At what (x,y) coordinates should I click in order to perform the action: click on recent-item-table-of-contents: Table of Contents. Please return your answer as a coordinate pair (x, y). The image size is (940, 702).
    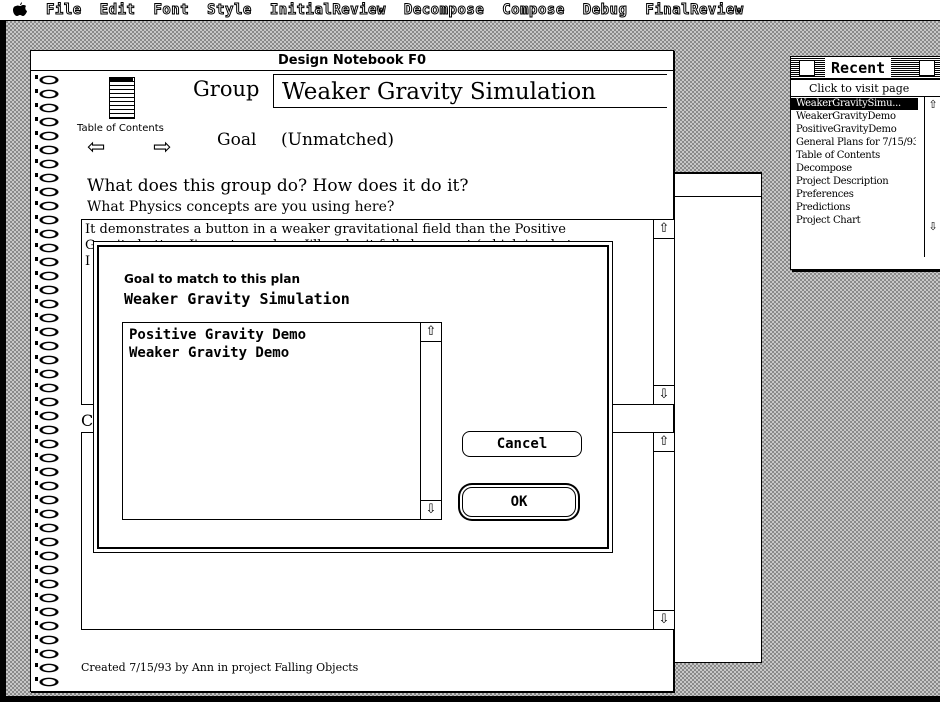
    Looking at the image, I should click on (856, 156).